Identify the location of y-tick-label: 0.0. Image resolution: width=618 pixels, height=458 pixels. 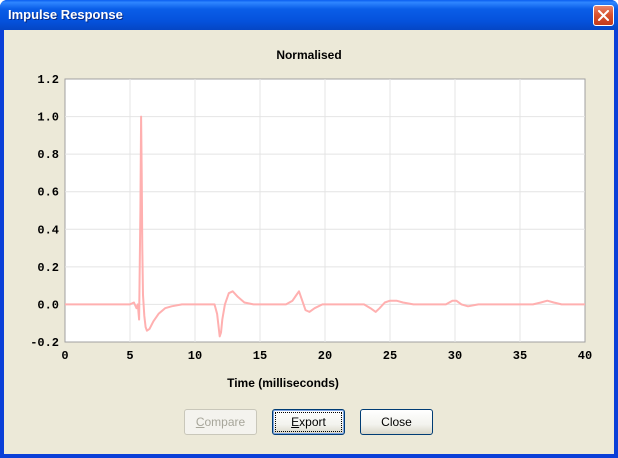
(48, 305).